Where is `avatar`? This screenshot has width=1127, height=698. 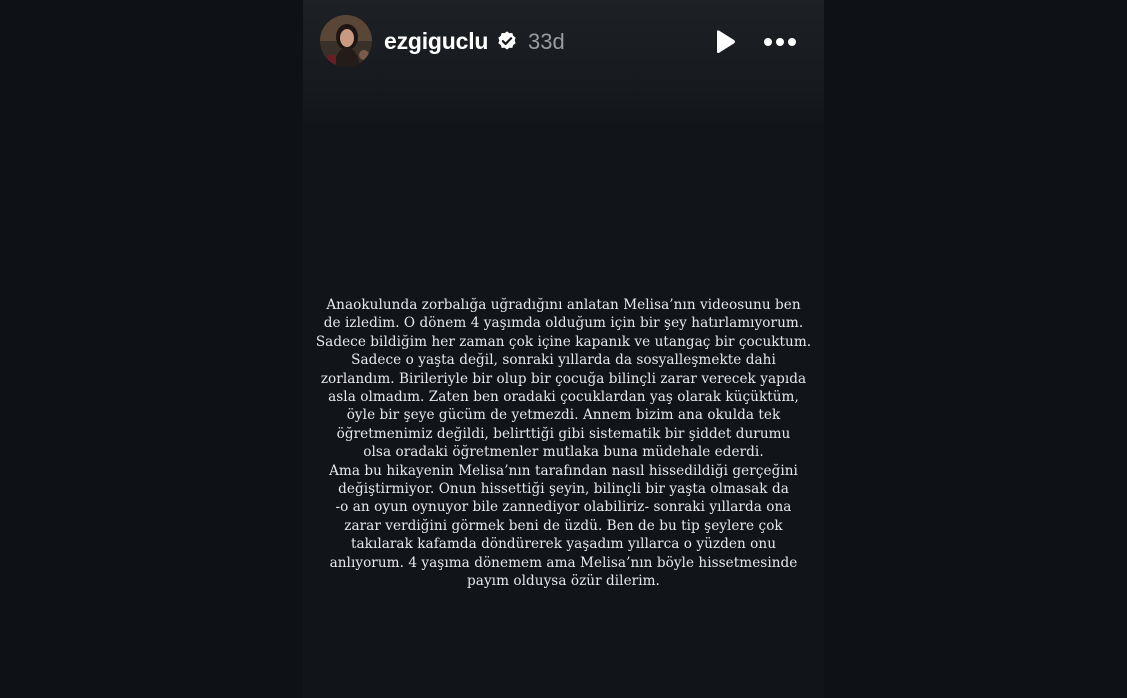
avatar is located at coordinates (346, 41).